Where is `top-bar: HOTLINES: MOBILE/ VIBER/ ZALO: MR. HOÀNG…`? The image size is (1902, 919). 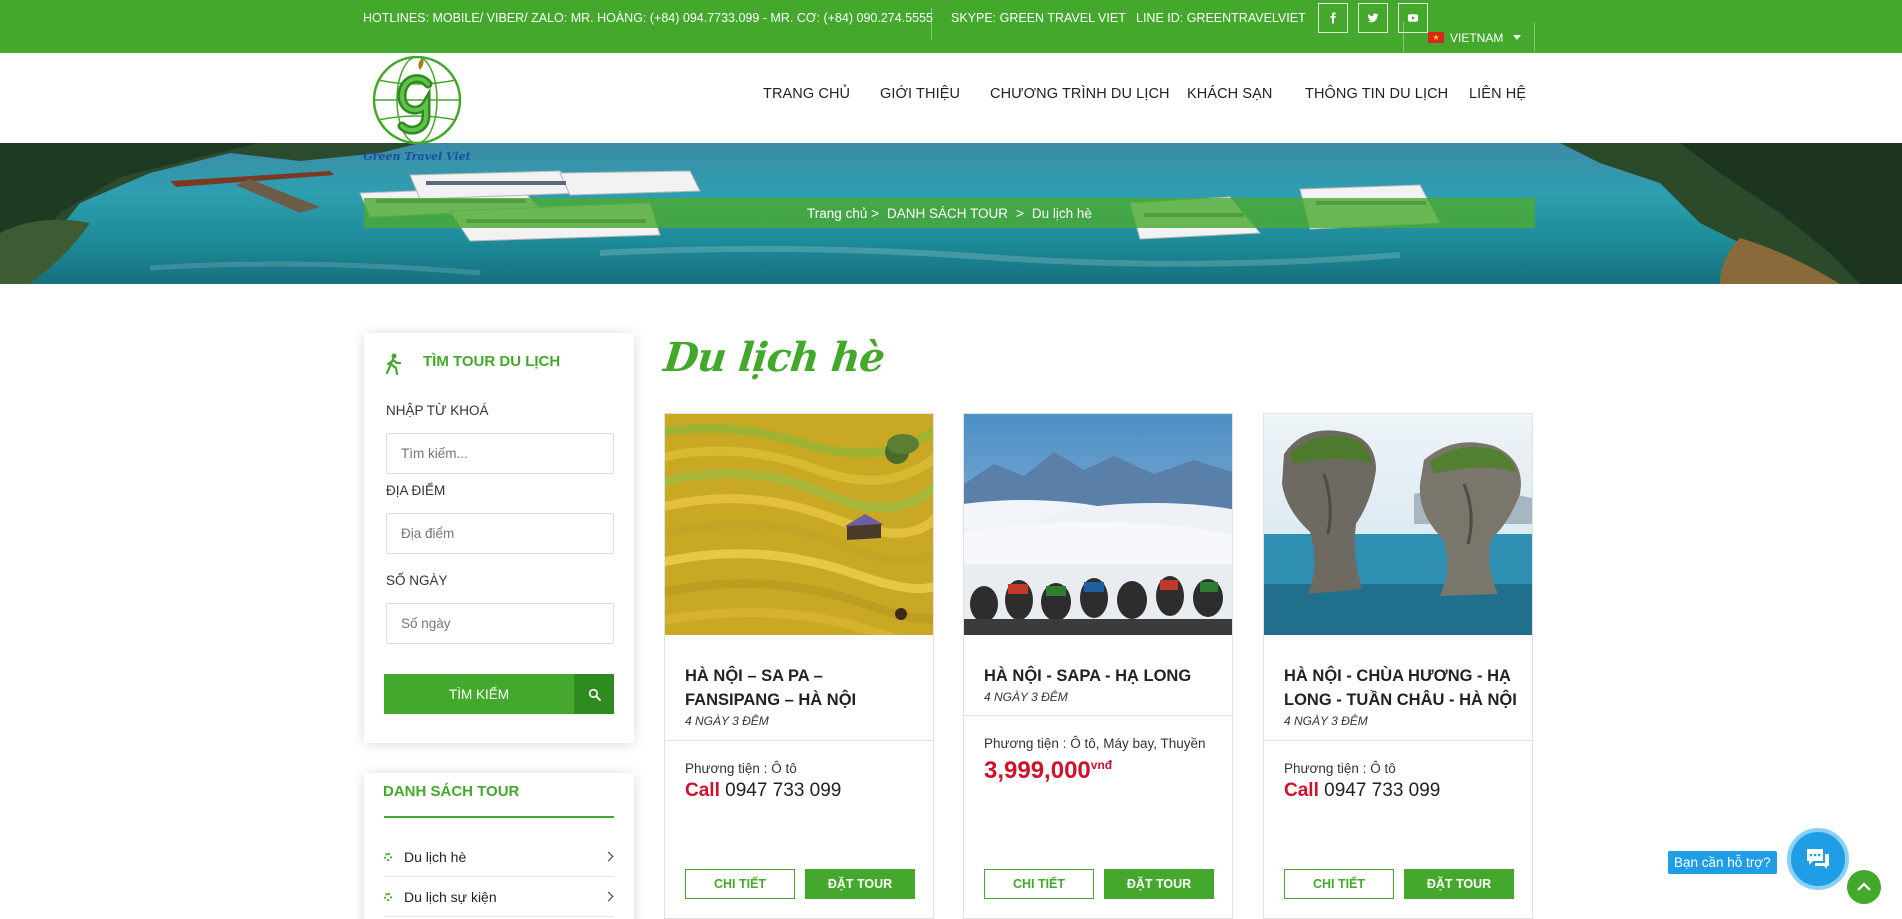 top-bar: HOTLINES: MOBILE/ VIBER/ ZALO: MR. HOÀNG… is located at coordinates (951, 26).